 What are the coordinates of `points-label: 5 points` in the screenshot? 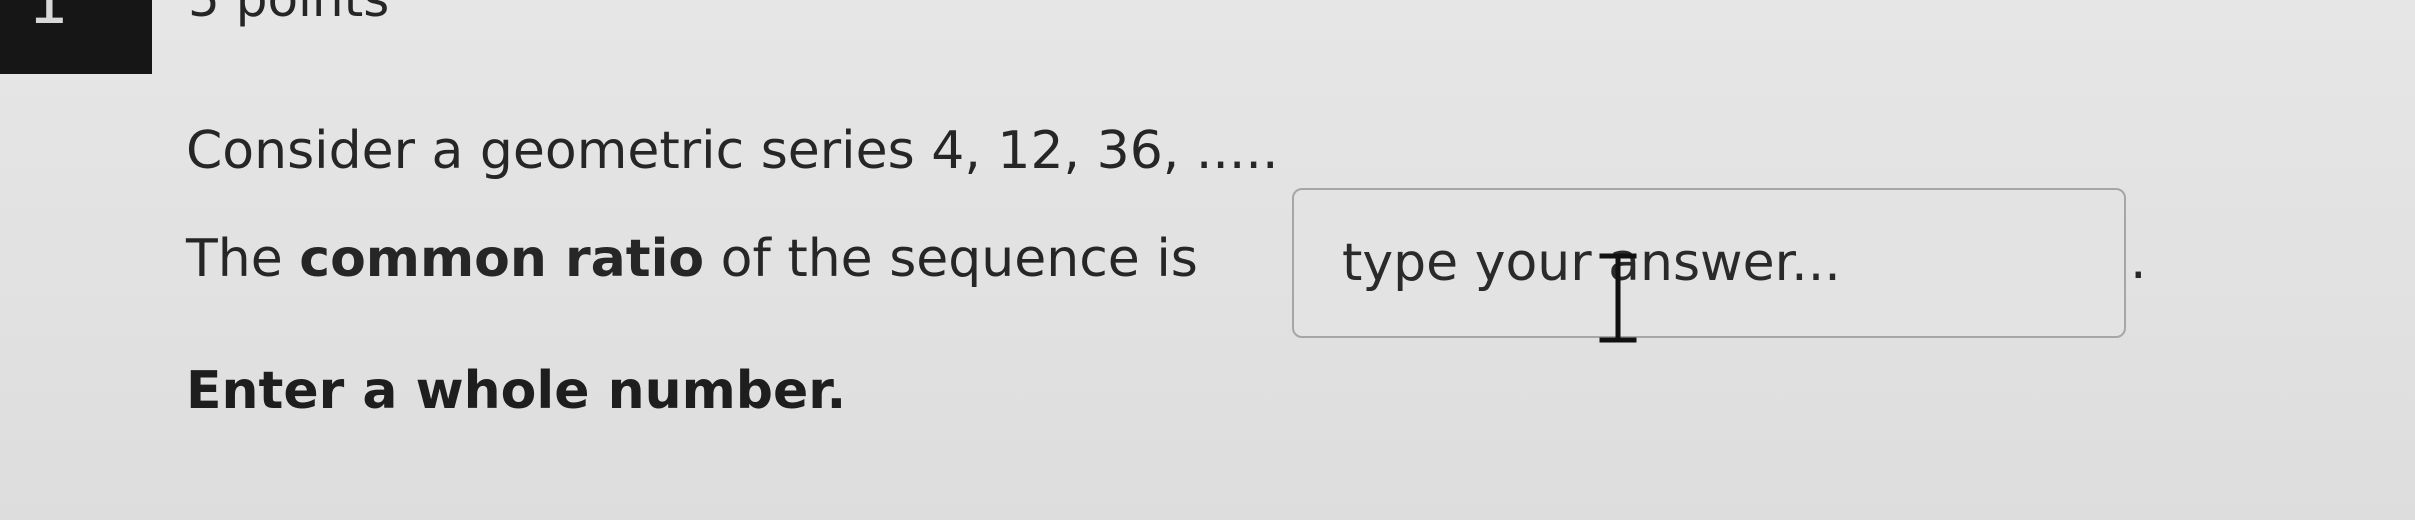 It's located at (288, 12).